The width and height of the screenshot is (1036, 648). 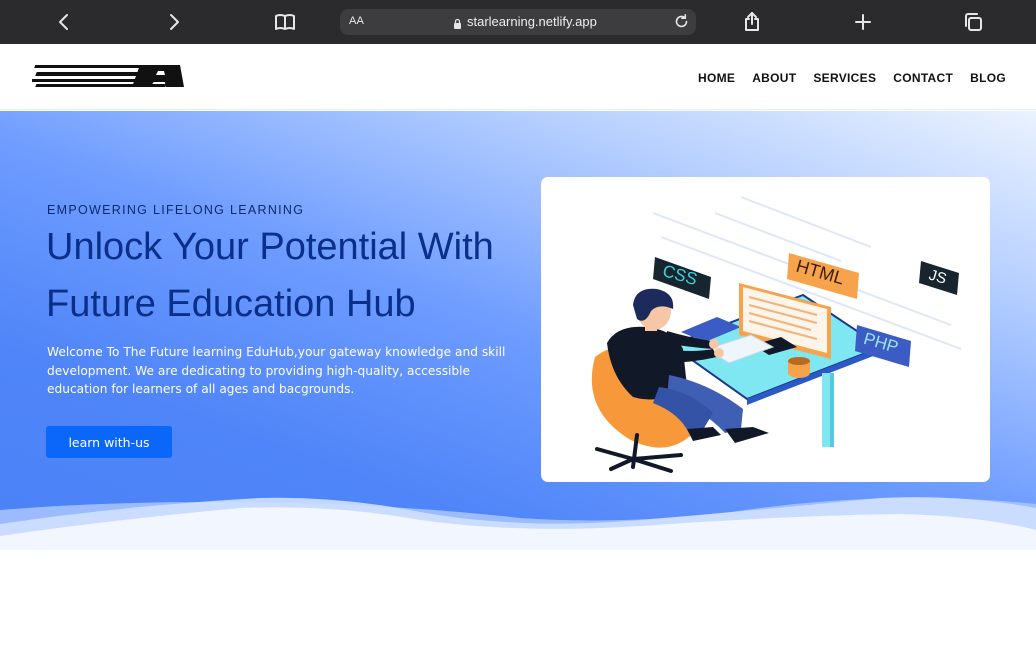 I want to click on share-button, so click(x=752, y=22).